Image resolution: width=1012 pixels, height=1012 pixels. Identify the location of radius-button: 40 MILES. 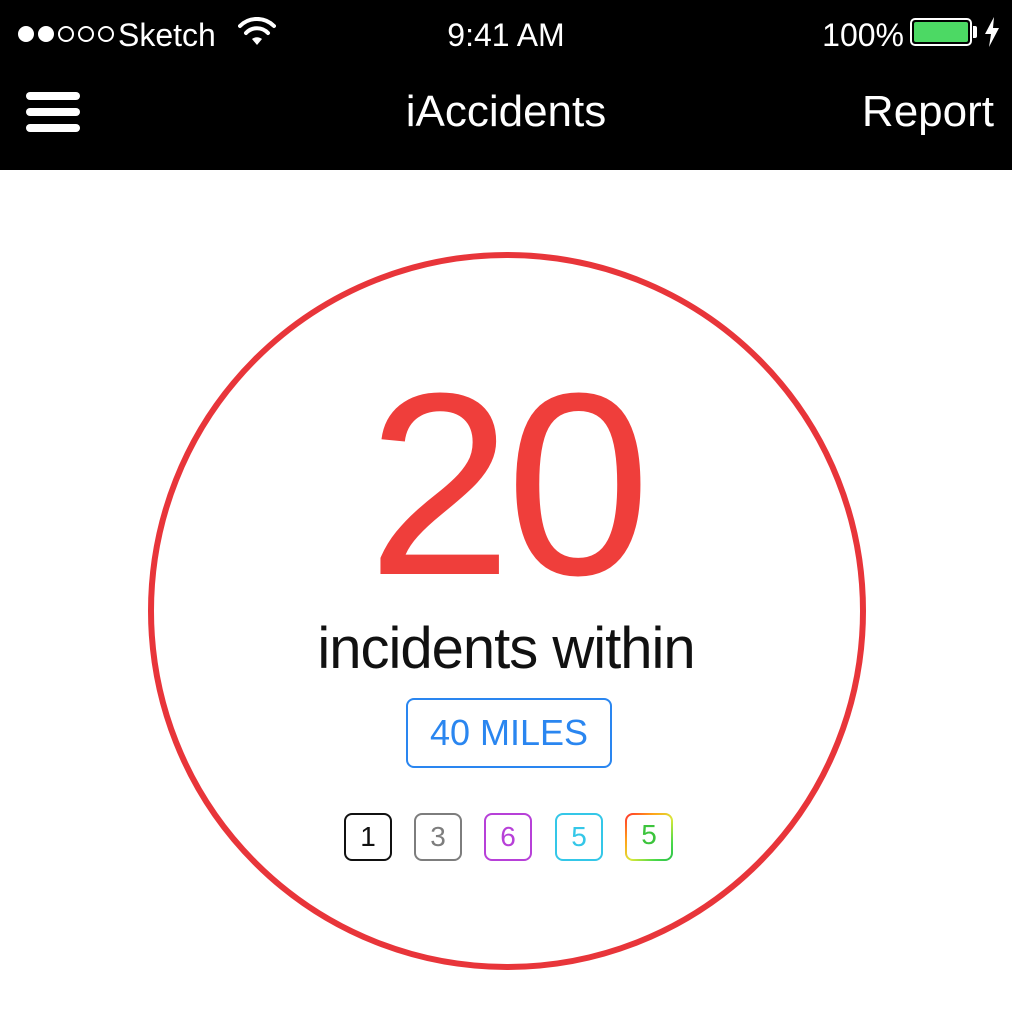
(509, 733).